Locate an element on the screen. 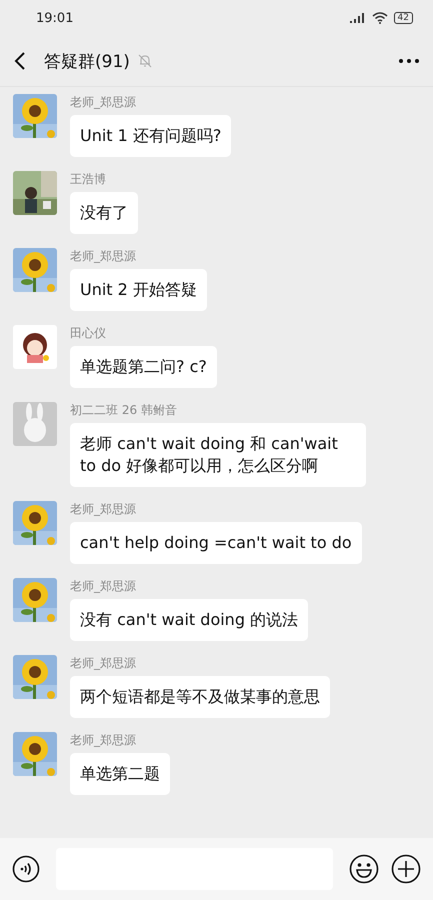  message-bubble: 单选第二题 is located at coordinates (120, 774).